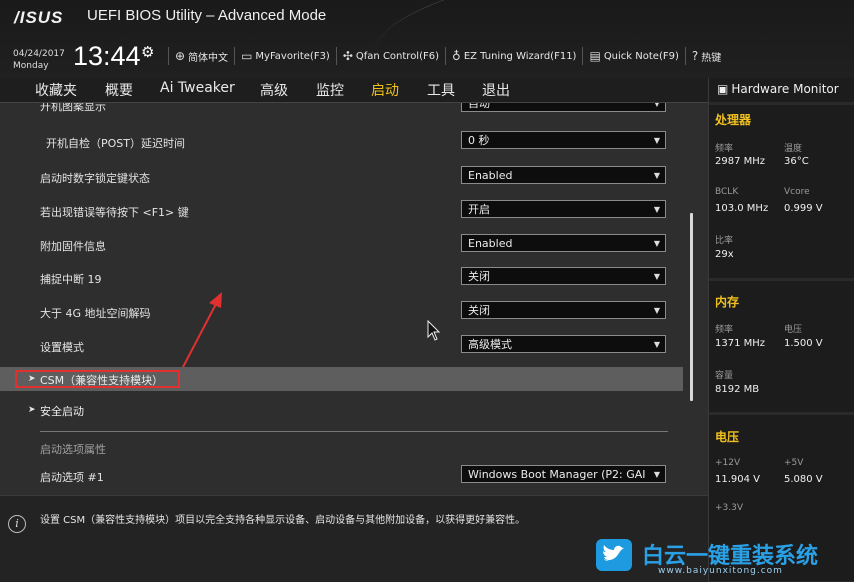 Image resolution: width=854 pixels, height=582 pixels. I want to click on tab-main: 概要, so click(119, 90).